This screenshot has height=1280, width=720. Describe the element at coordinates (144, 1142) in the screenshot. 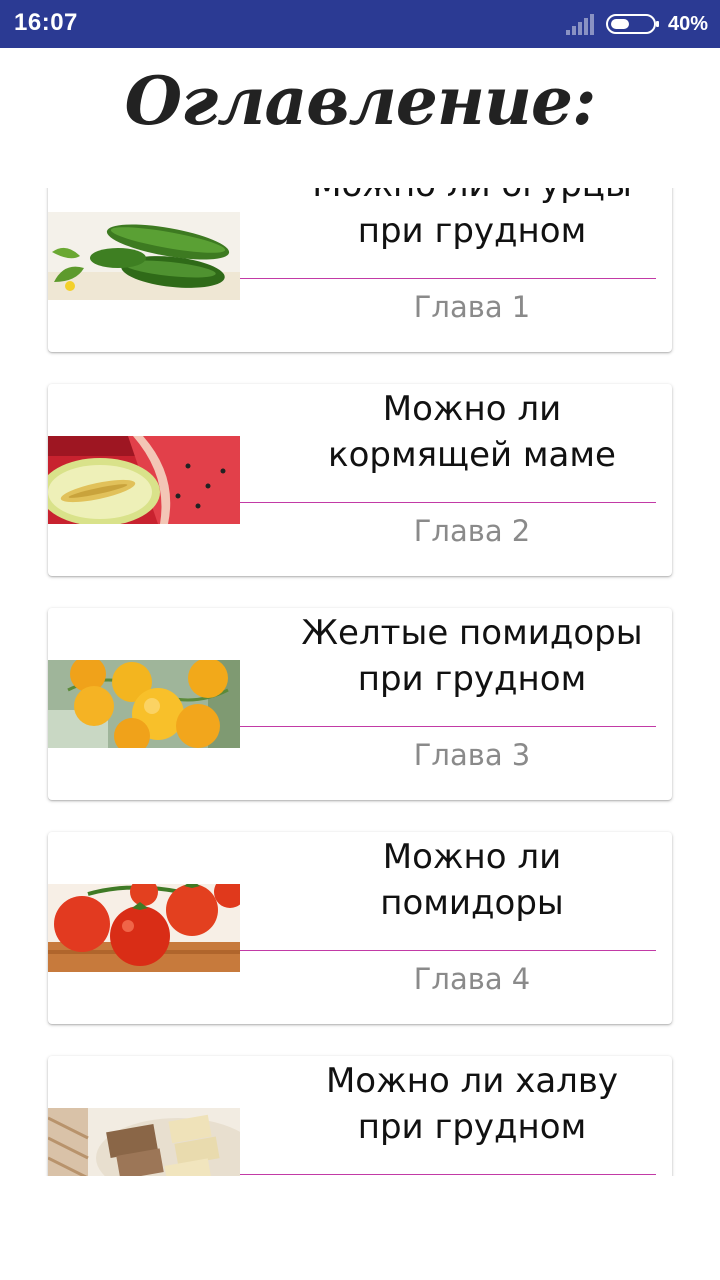

I see `halva-image` at that location.